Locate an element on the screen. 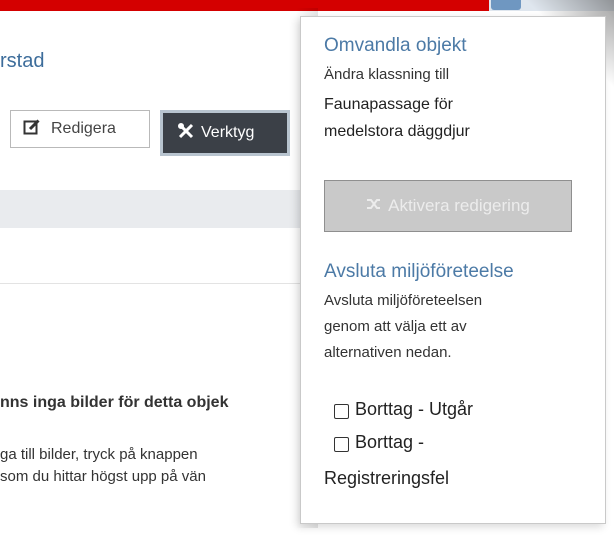 The width and height of the screenshot is (614, 540). tools-button: Verktyg is located at coordinates (225, 133).